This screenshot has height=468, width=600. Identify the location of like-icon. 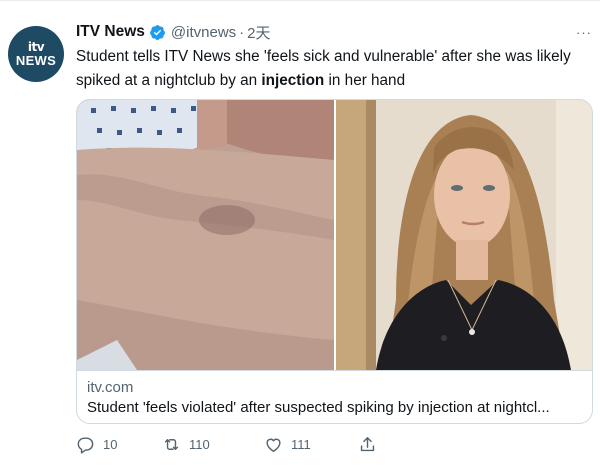
(273, 445).